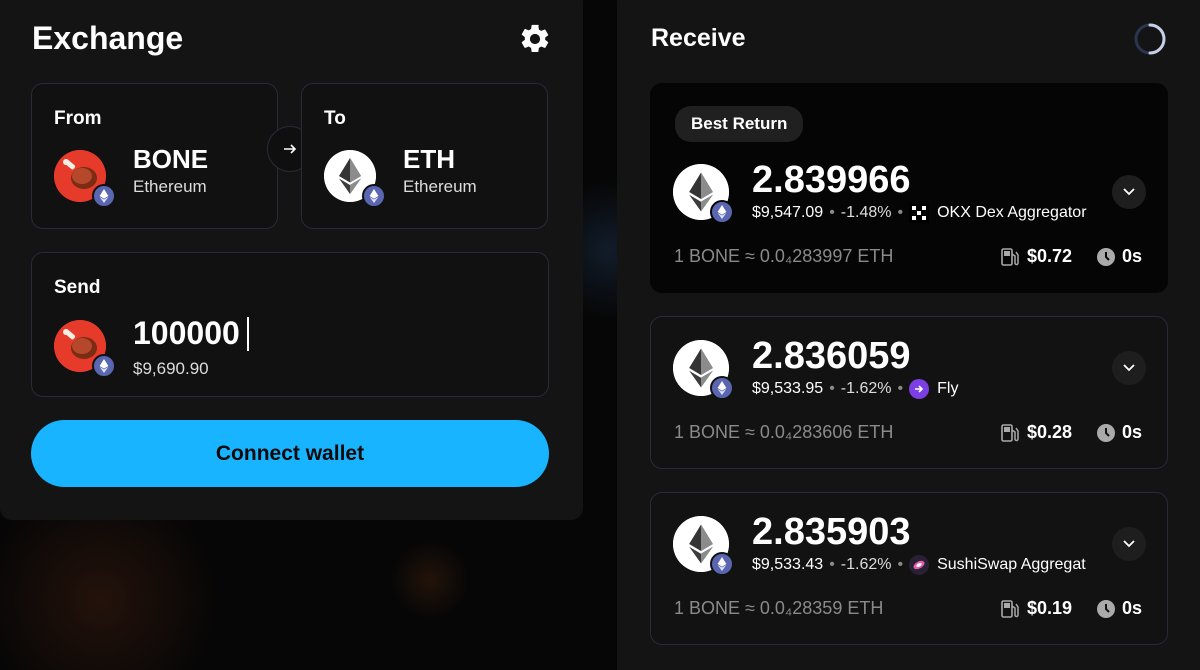 The image size is (1200, 670). I want to click on quote-details: $9,533.95 • -1.62% • Fly, so click(855, 389).